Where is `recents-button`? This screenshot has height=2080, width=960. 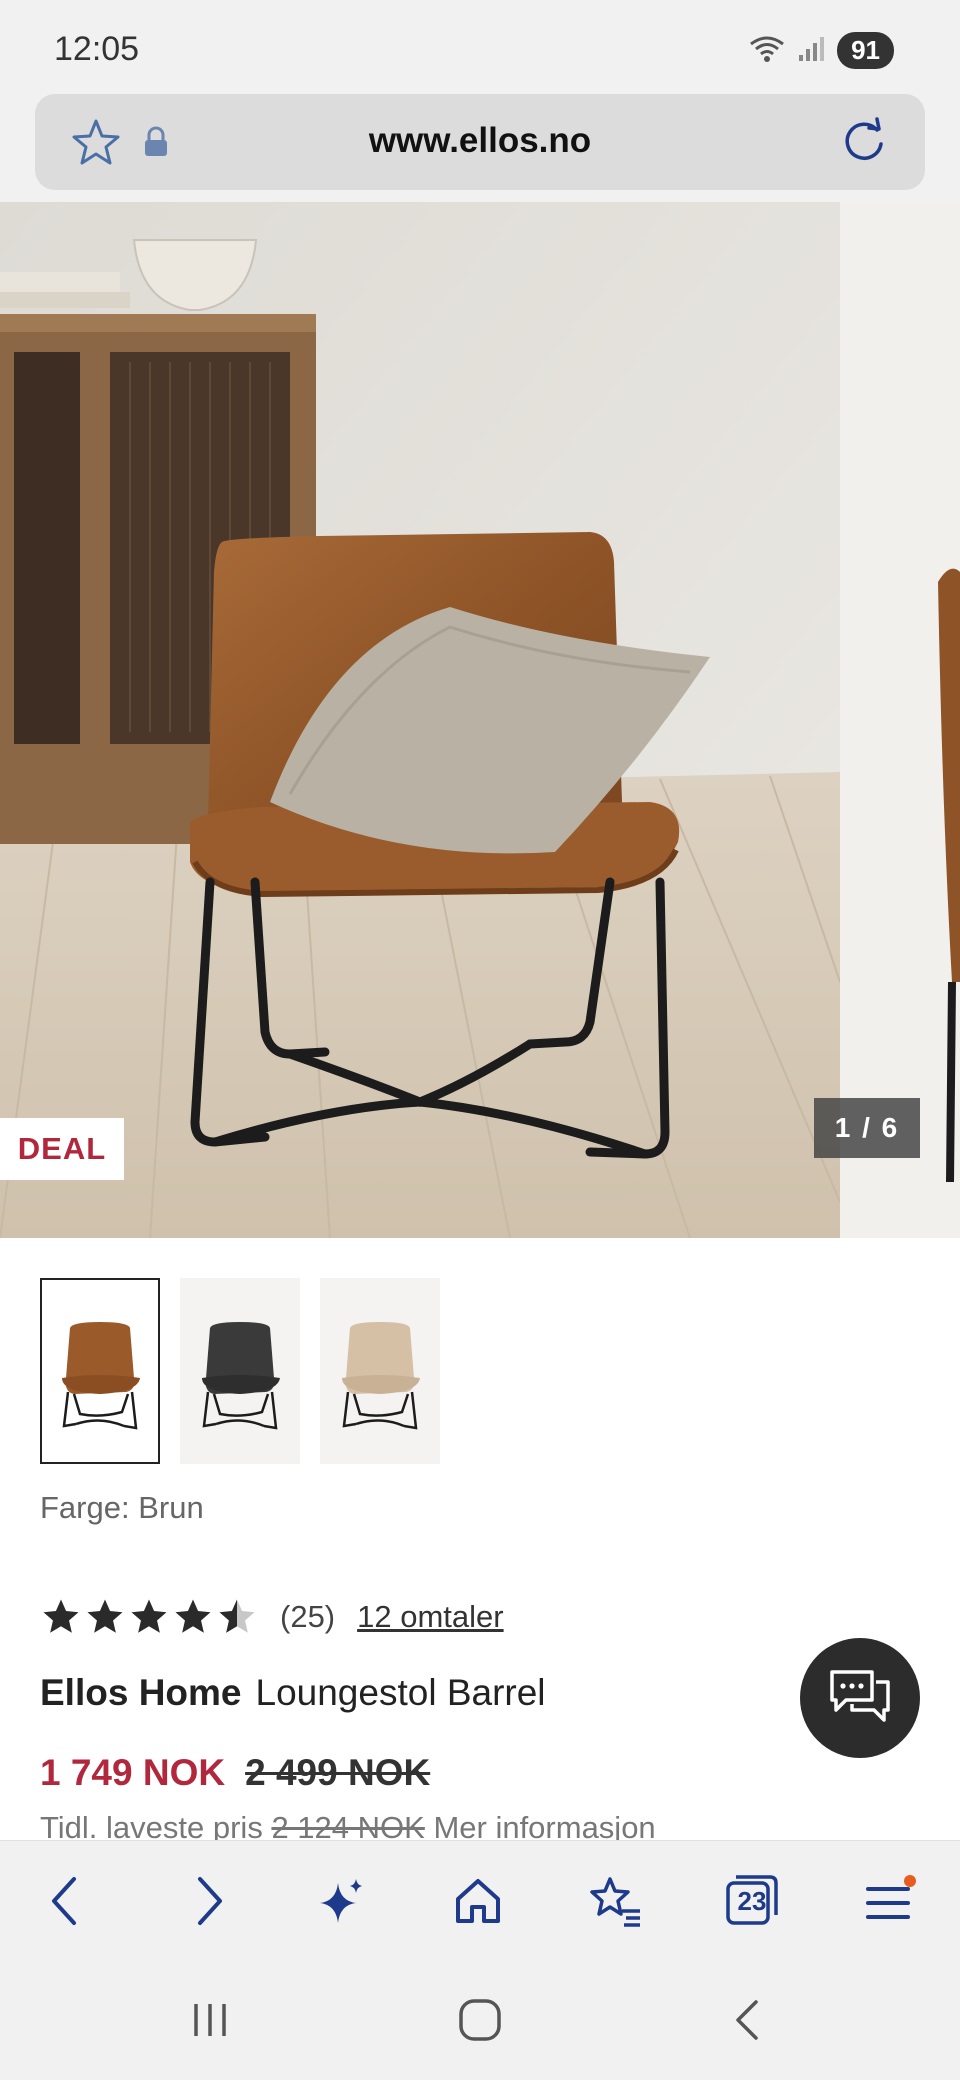
recents-button is located at coordinates (210, 2020).